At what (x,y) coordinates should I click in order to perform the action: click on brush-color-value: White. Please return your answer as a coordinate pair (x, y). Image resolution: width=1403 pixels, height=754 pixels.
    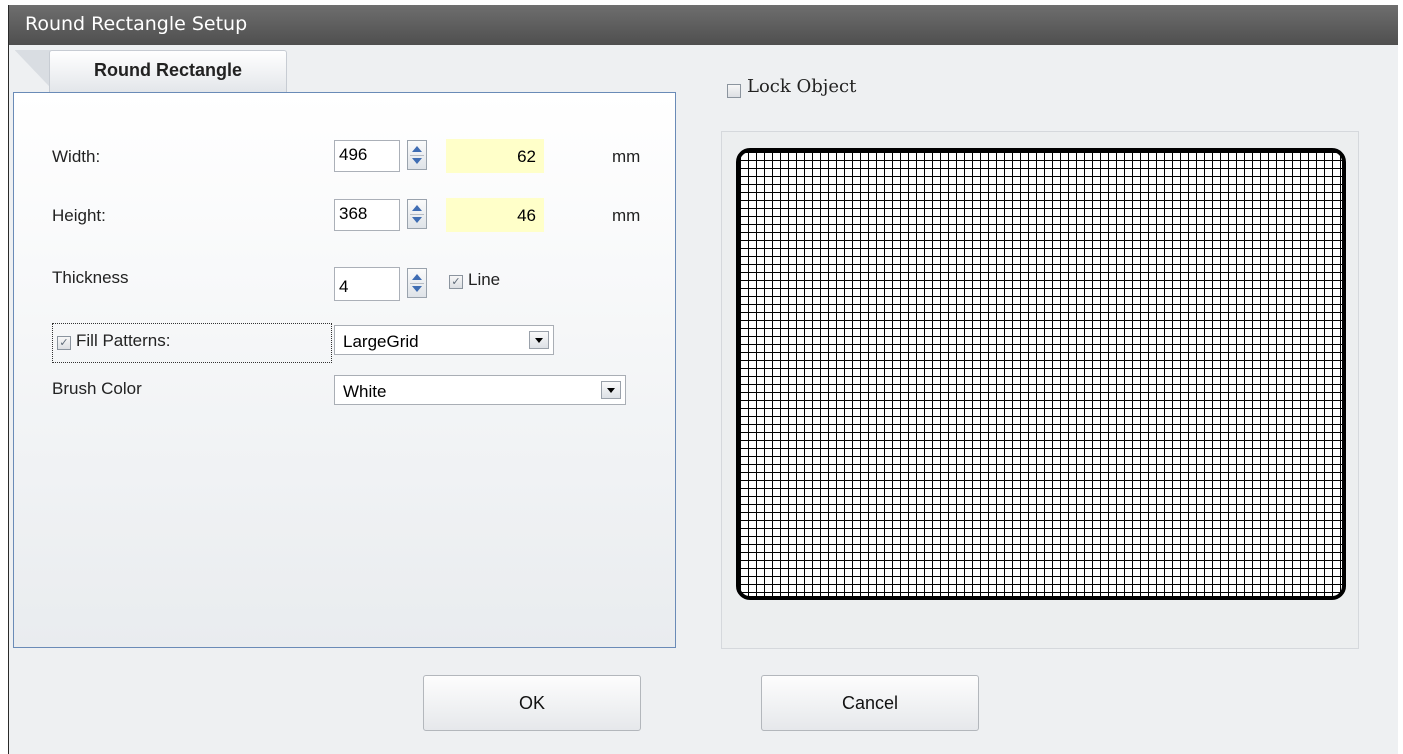
    Looking at the image, I should click on (365, 391).